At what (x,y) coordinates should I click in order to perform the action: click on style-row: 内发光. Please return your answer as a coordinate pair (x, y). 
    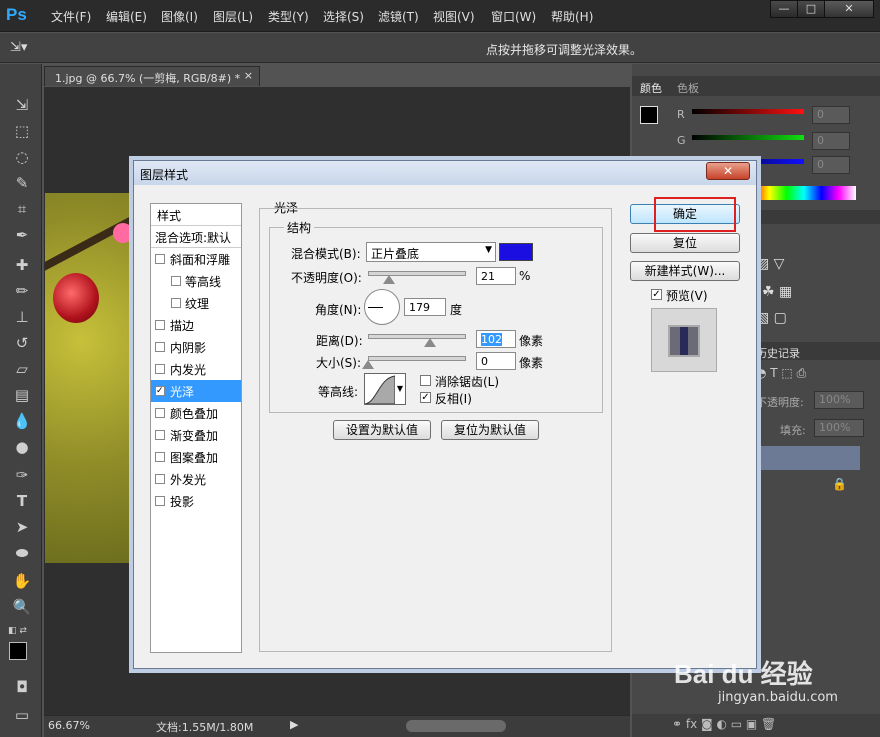
    Looking at the image, I should click on (196, 369).